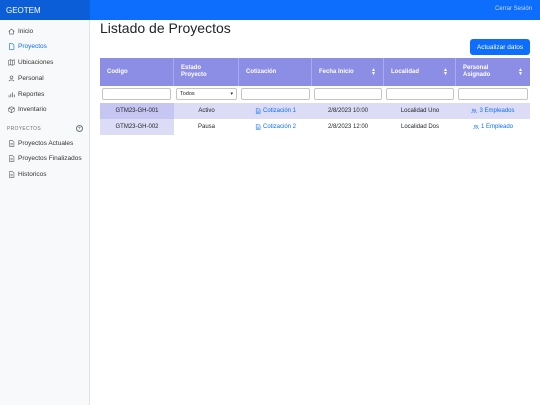  What do you see at coordinates (137, 72) in the screenshot?
I see `column-header-codigo: Codigo` at bounding box center [137, 72].